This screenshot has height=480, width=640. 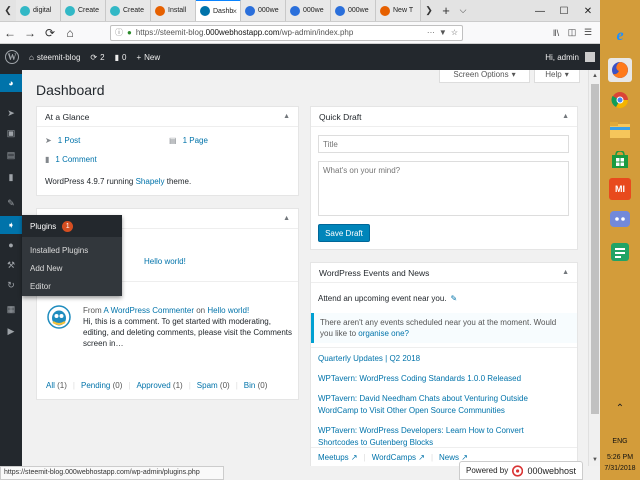 What do you see at coordinates (463, 10) in the screenshot?
I see `tab-list-dropdown-icon: ⌵` at bounding box center [463, 10].